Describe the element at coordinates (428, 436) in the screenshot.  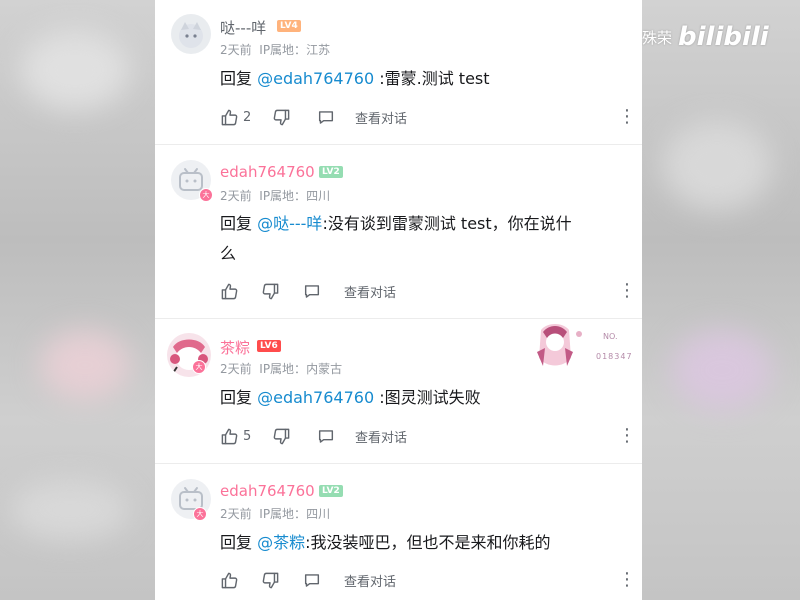
I see `comment-actions: 5 查看对话 ⋮` at that location.